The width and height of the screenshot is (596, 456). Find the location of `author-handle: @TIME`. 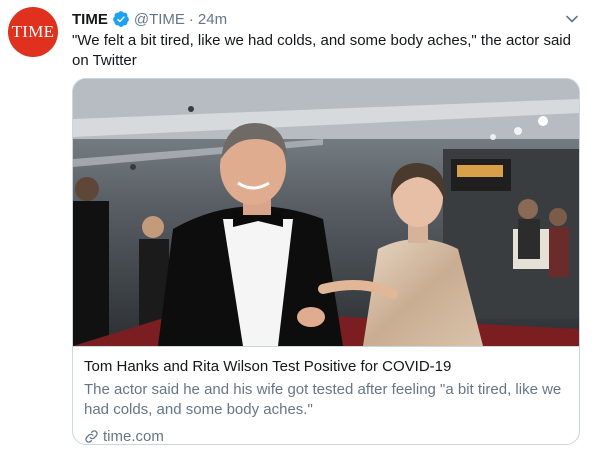

author-handle: @TIME is located at coordinates (159, 19).